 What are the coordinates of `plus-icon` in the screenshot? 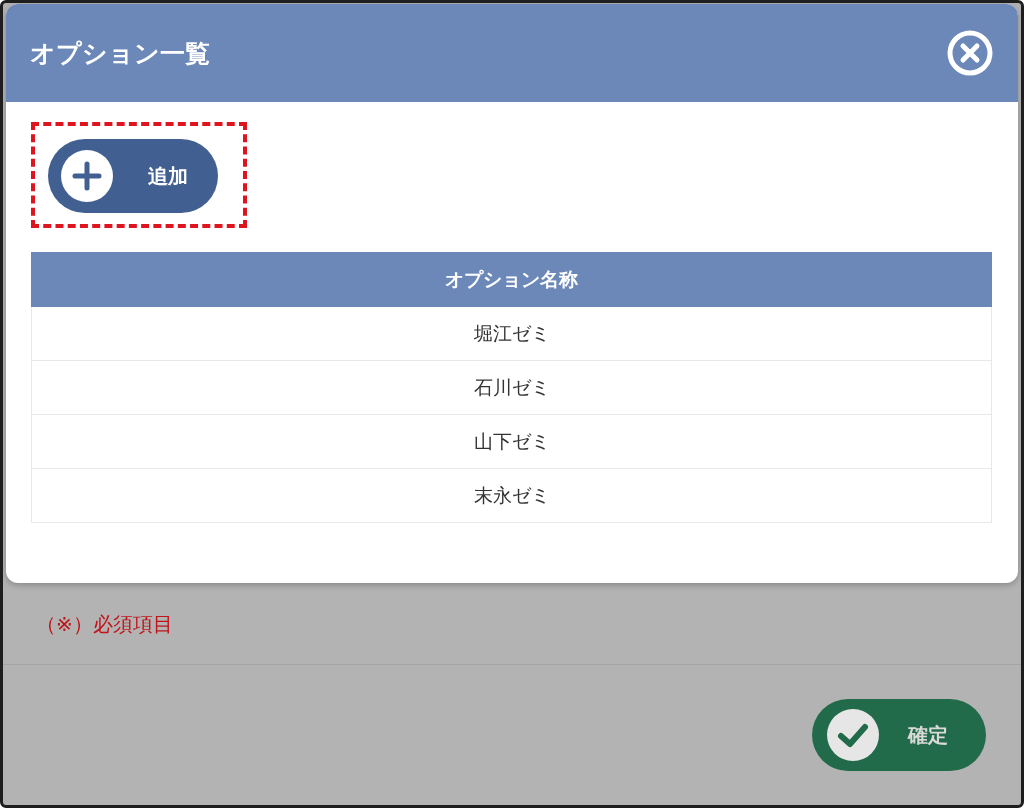 It's located at (87, 176).